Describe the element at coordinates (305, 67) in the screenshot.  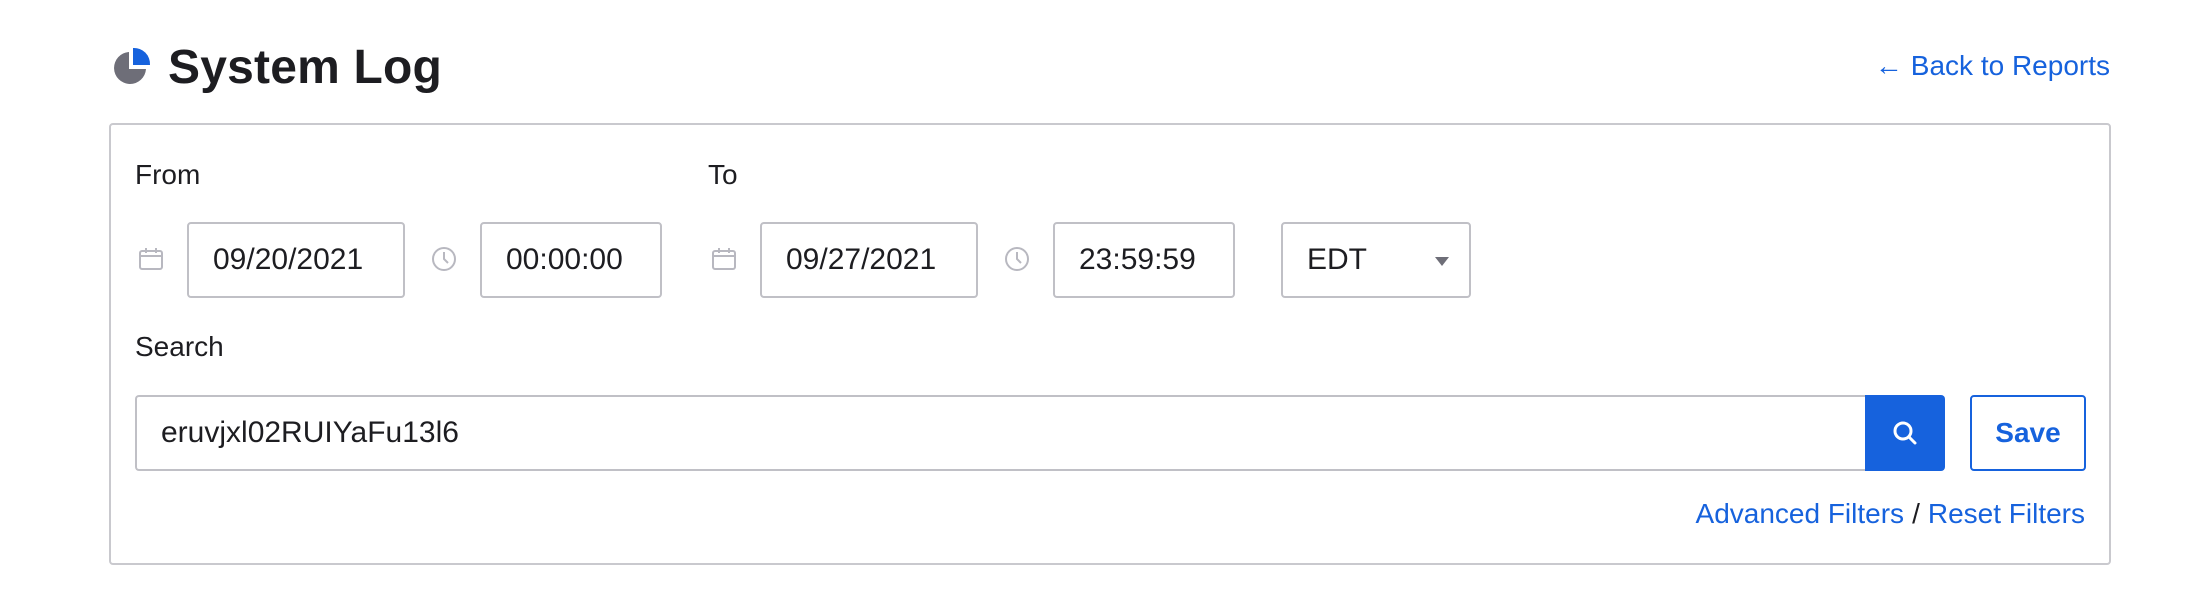
I see `page-title: System Log` at that location.